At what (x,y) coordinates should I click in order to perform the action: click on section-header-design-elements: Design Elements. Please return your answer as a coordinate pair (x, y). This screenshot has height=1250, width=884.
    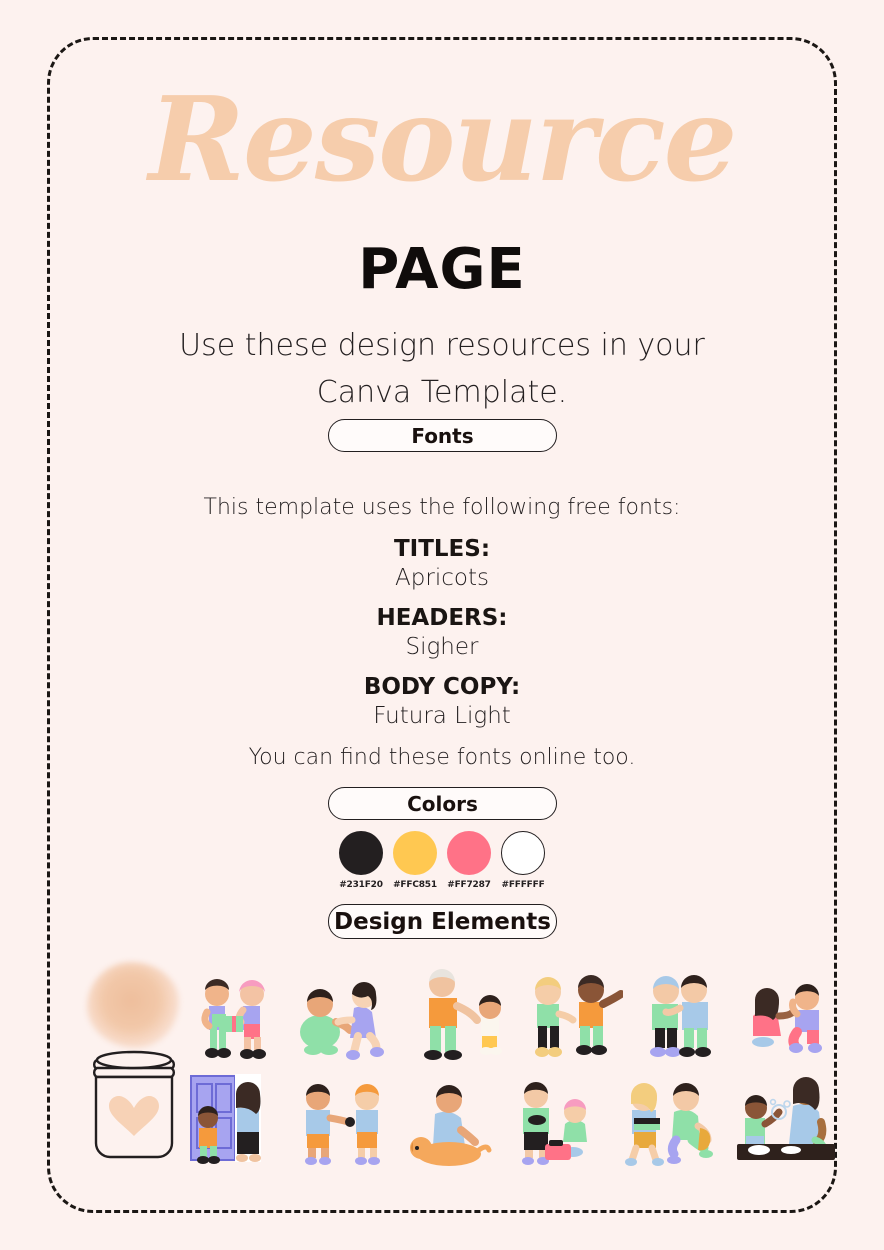
    Looking at the image, I should click on (442, 921).